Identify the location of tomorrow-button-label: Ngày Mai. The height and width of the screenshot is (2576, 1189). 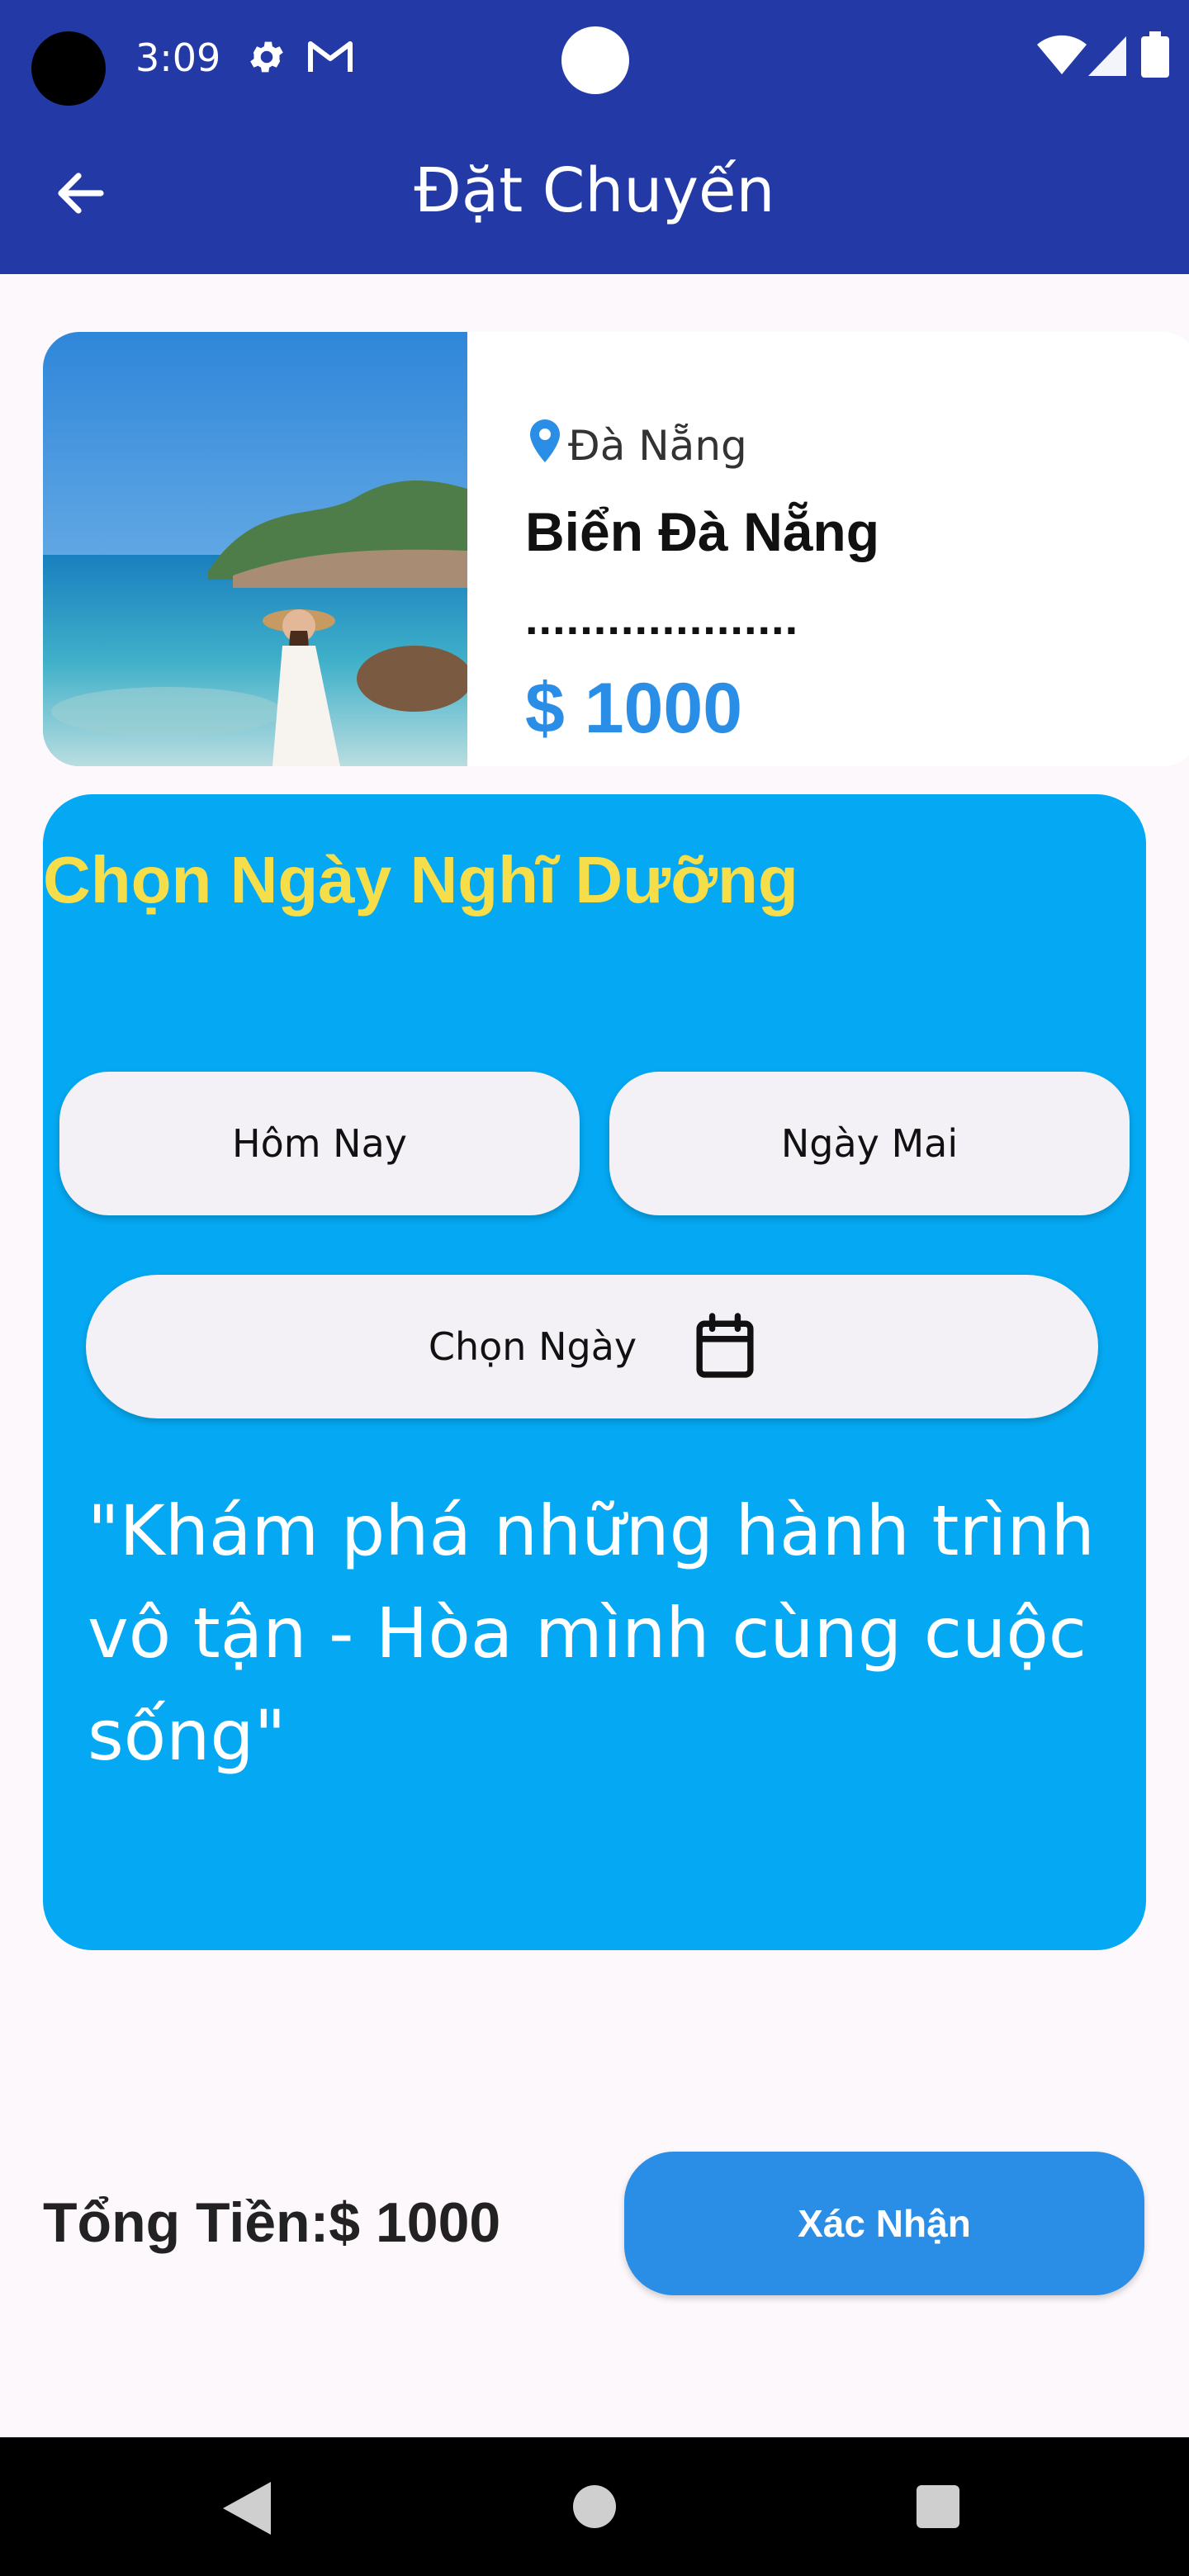
(869, 1143).